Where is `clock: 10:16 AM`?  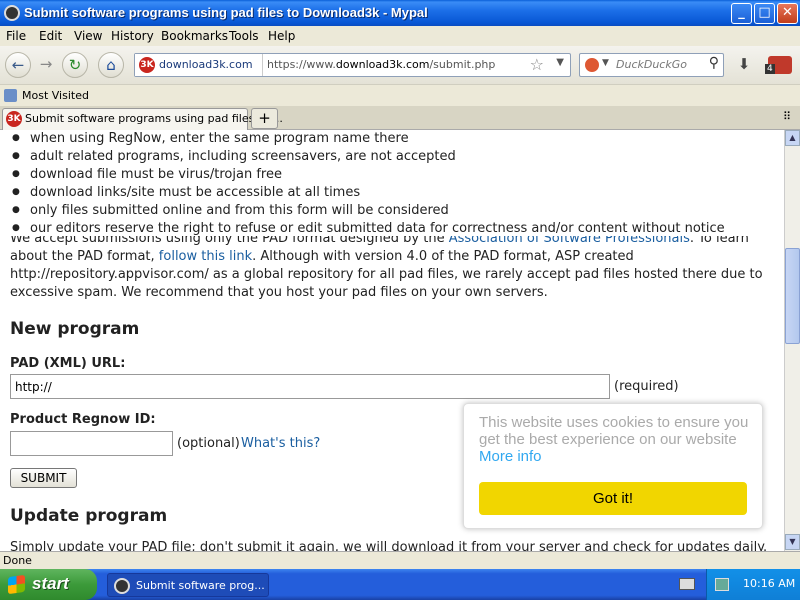
clock: 10:16 AM is located at coordinates (769, 583).